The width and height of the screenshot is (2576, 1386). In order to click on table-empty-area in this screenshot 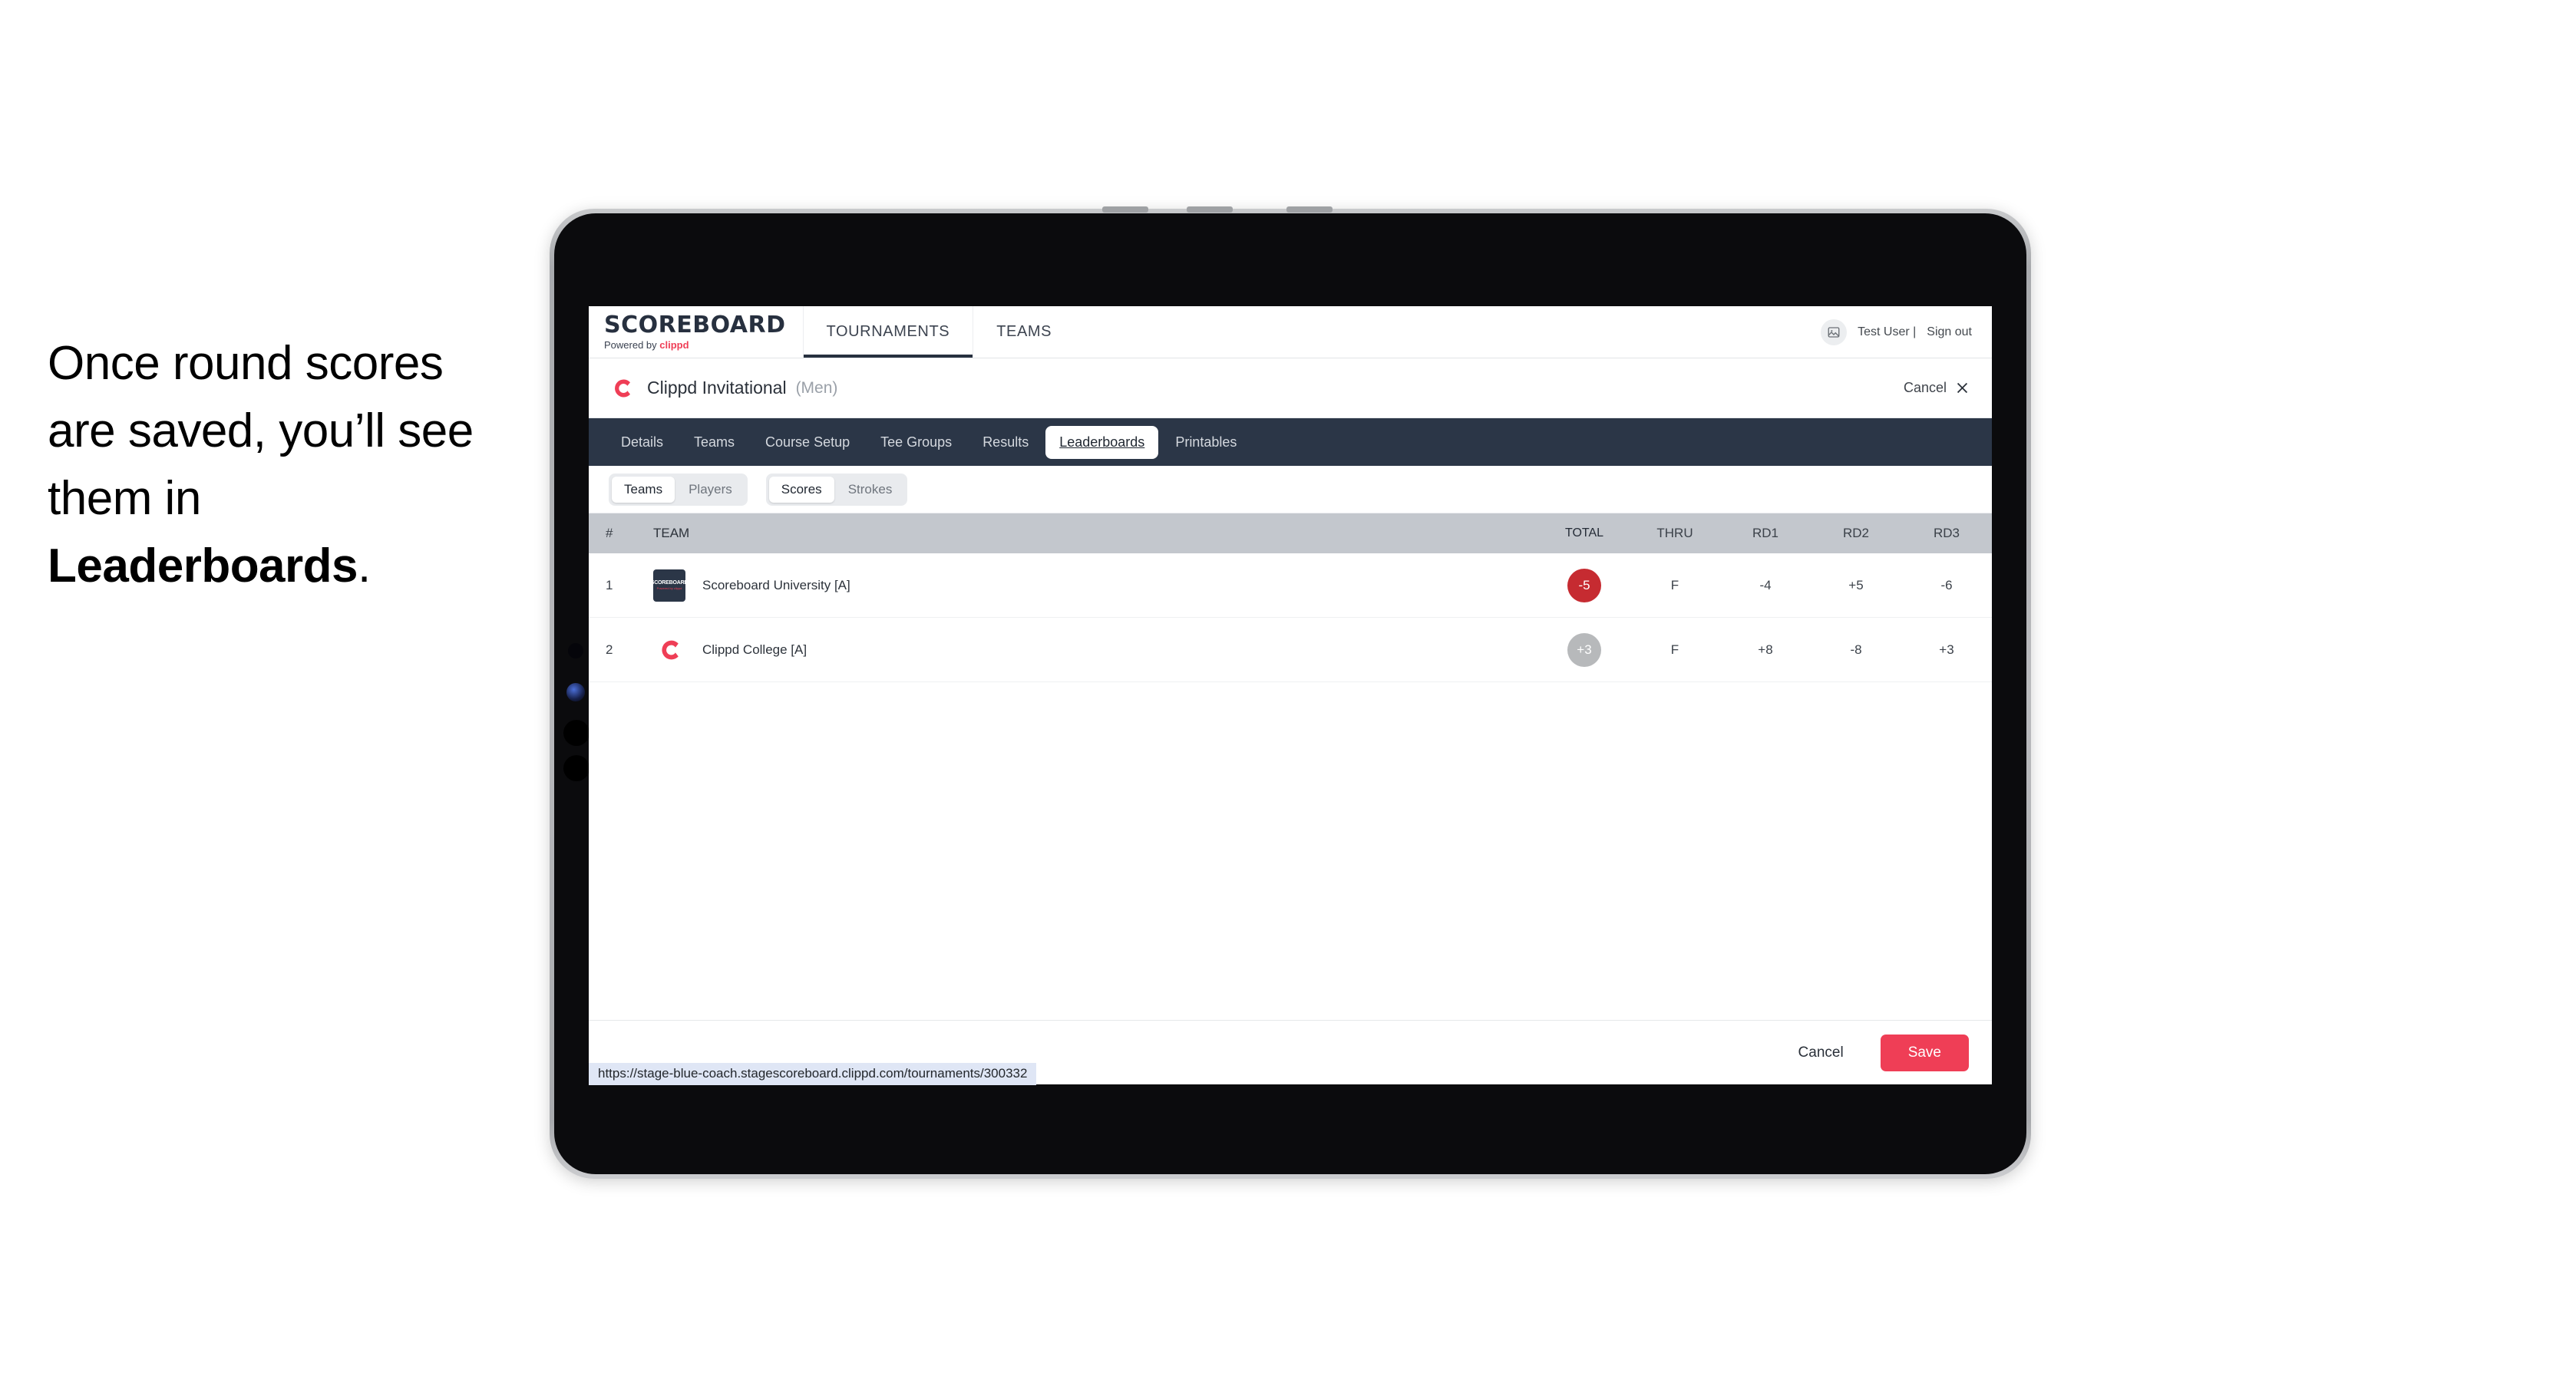, I will do `click(1290, 851)`.